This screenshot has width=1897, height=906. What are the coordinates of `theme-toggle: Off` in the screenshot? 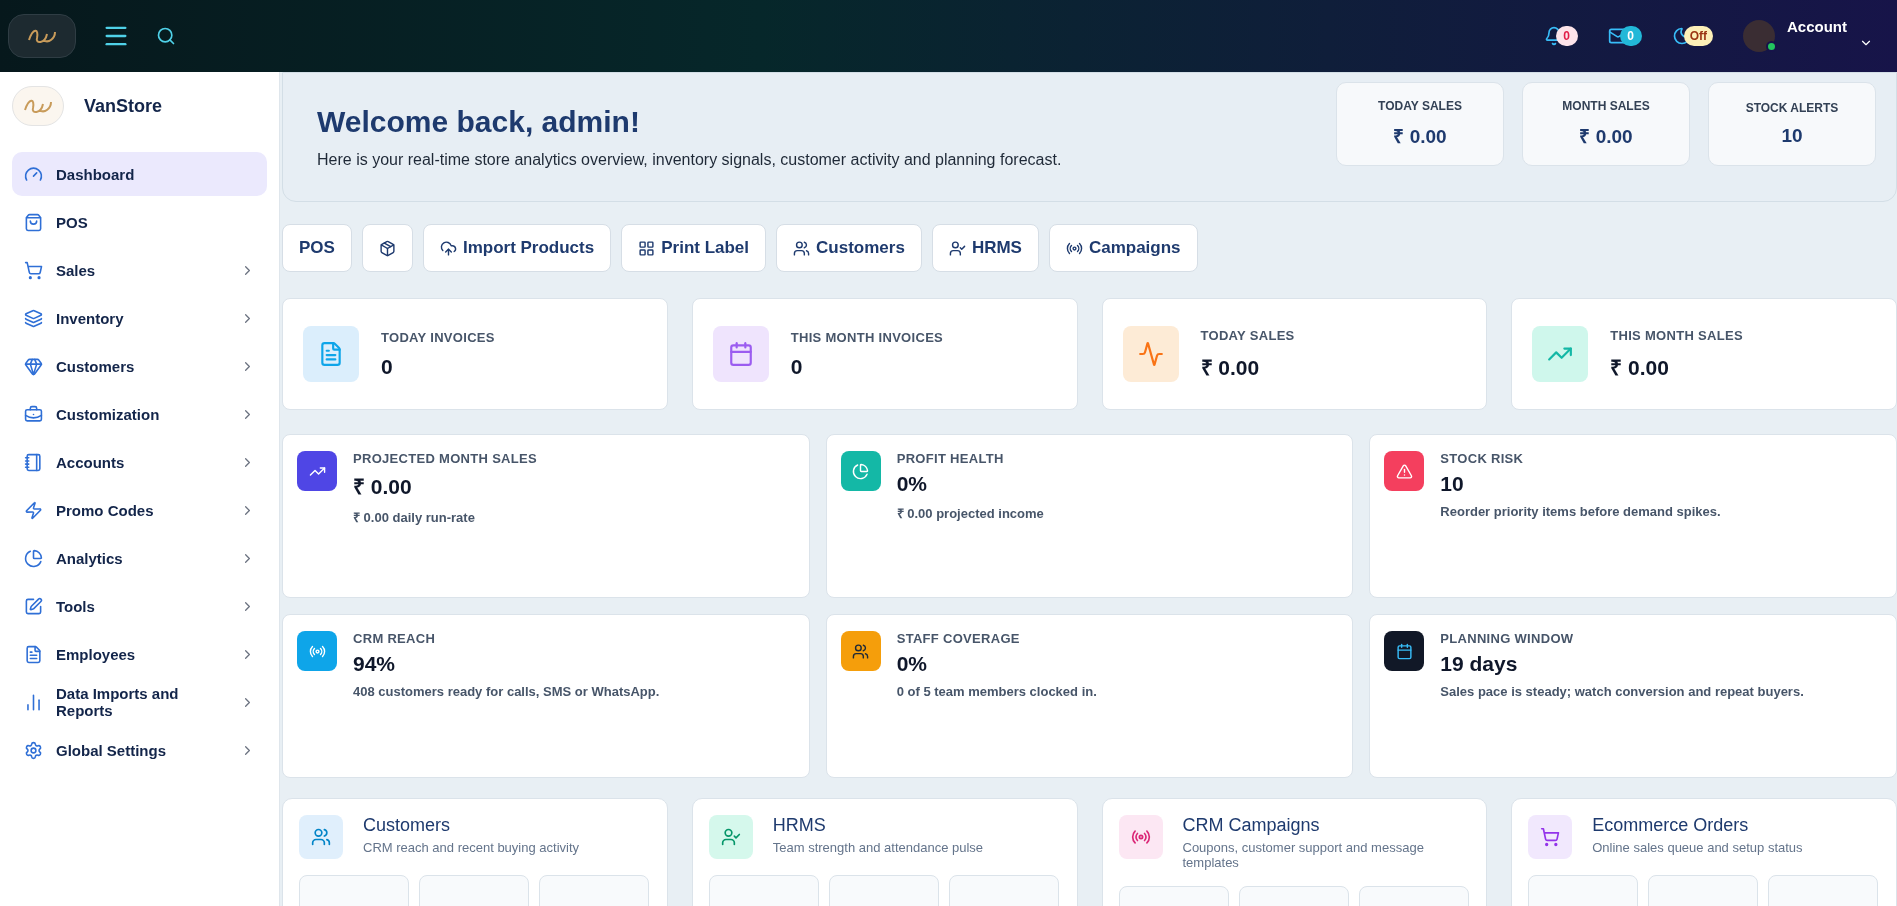 It's located at (1692, 36).